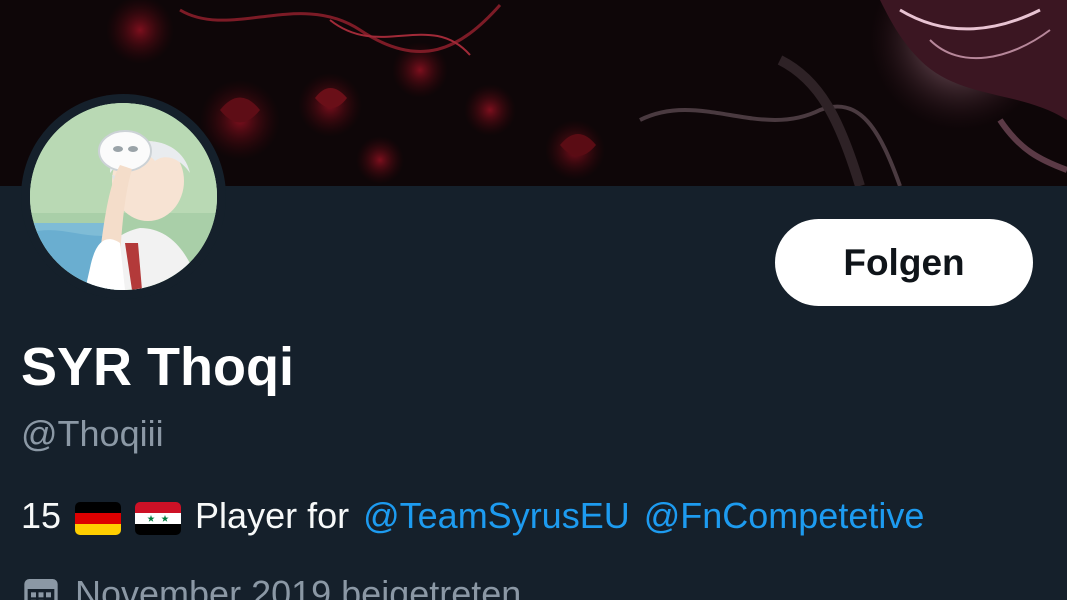  I want to click on mention-link-fncompetetive: @FnCompetetive, so click(784, 516).